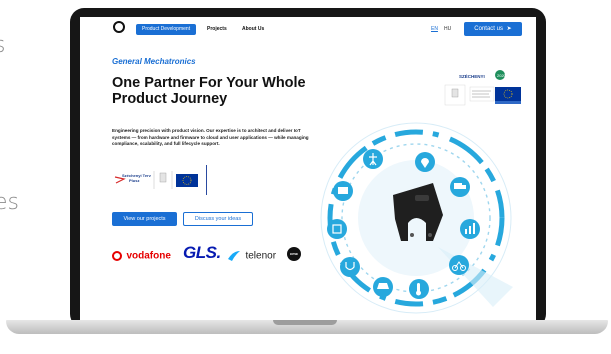 This screenshot has height=354, width=611. I want to click on car-icon, so click(383, 287).